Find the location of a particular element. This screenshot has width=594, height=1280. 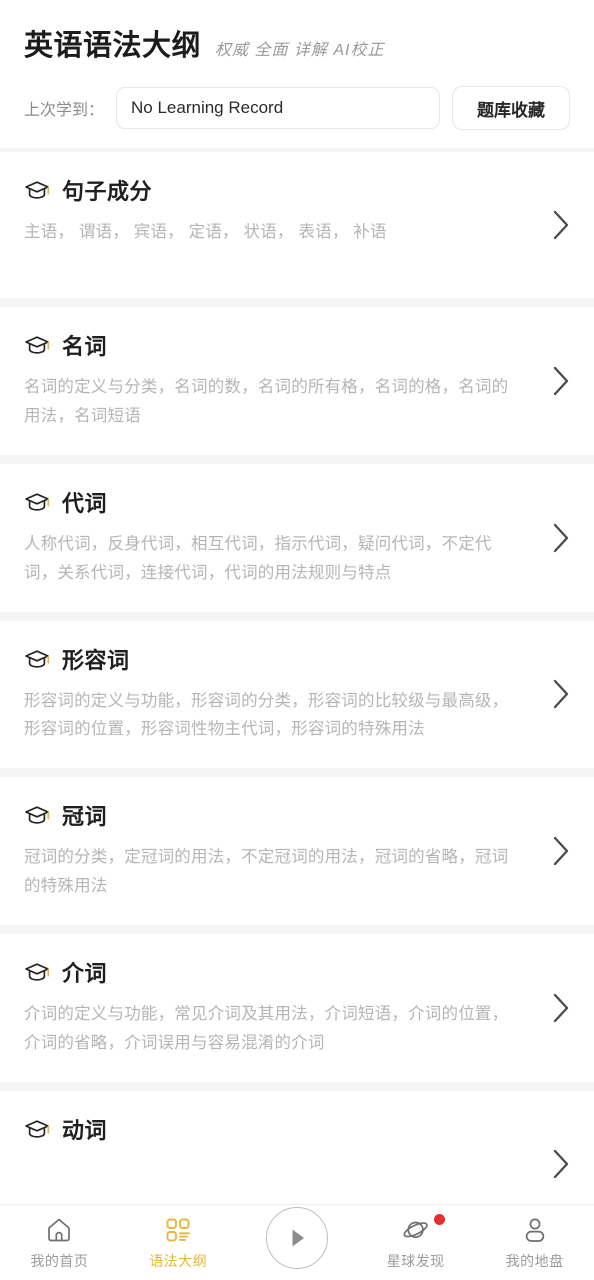

topic-card-head: 代词 is located at coordinates (297, 502).